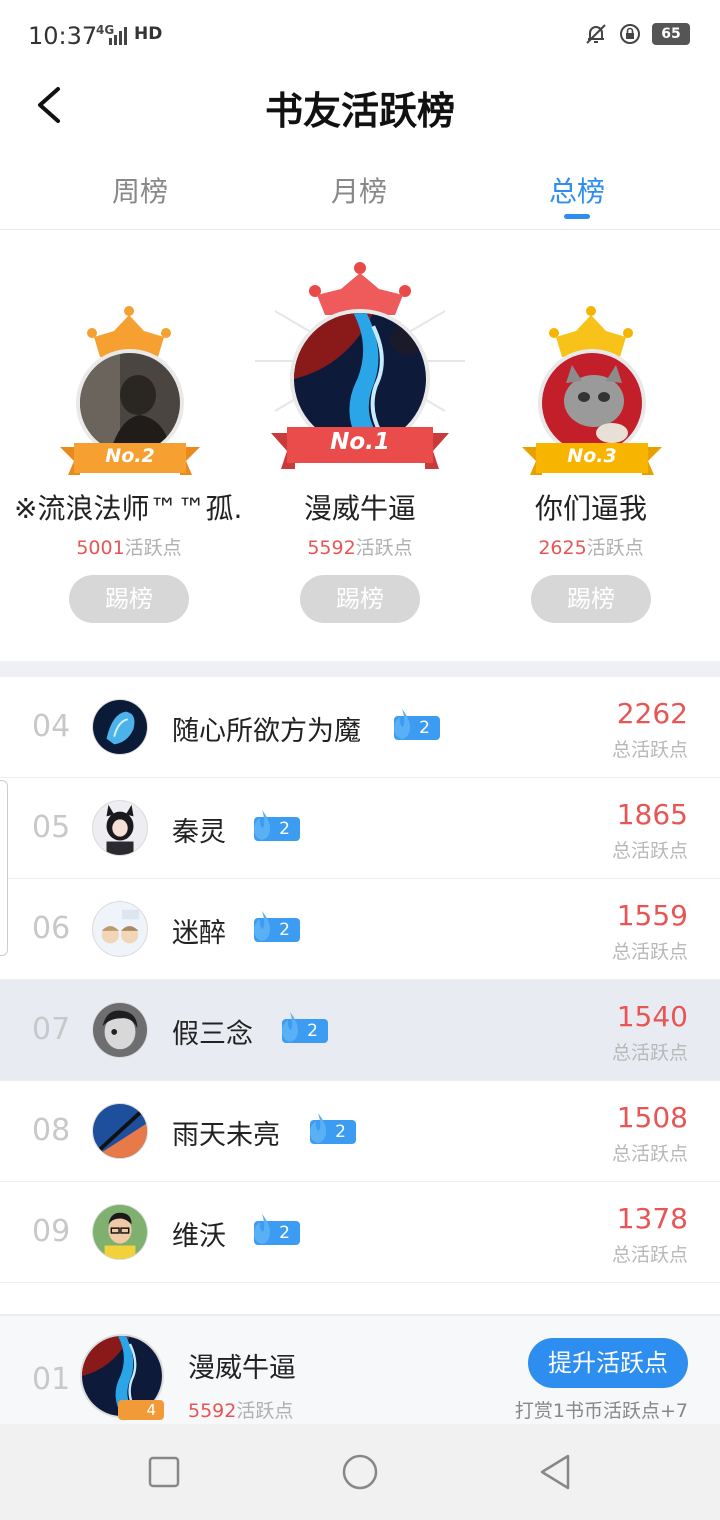  I want to click on podium-third: No.3 你们逼我 2625活跃点 踢榜, so click(591, 466).